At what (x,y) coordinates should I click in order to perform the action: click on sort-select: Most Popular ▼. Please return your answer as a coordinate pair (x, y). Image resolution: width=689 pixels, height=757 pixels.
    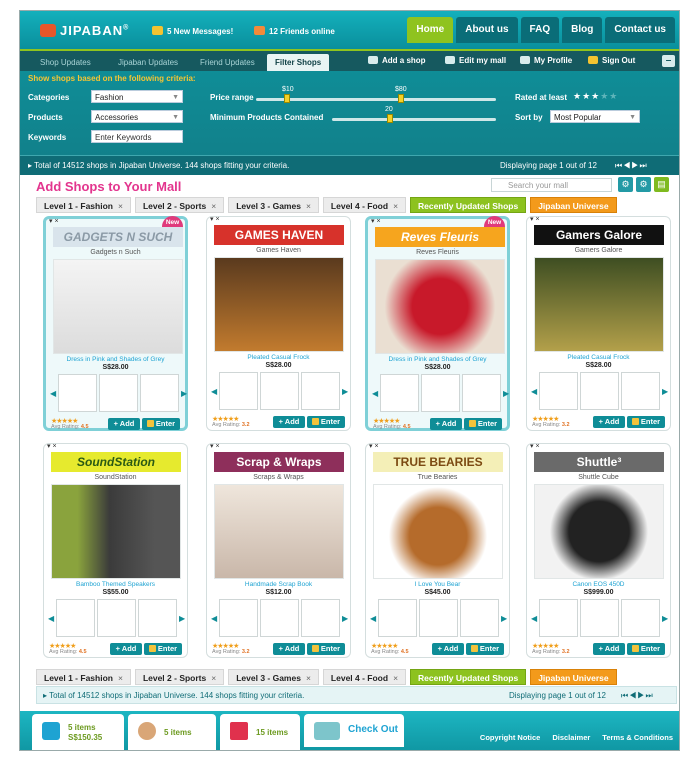
    Looking at the image, I should click on (595, 116).